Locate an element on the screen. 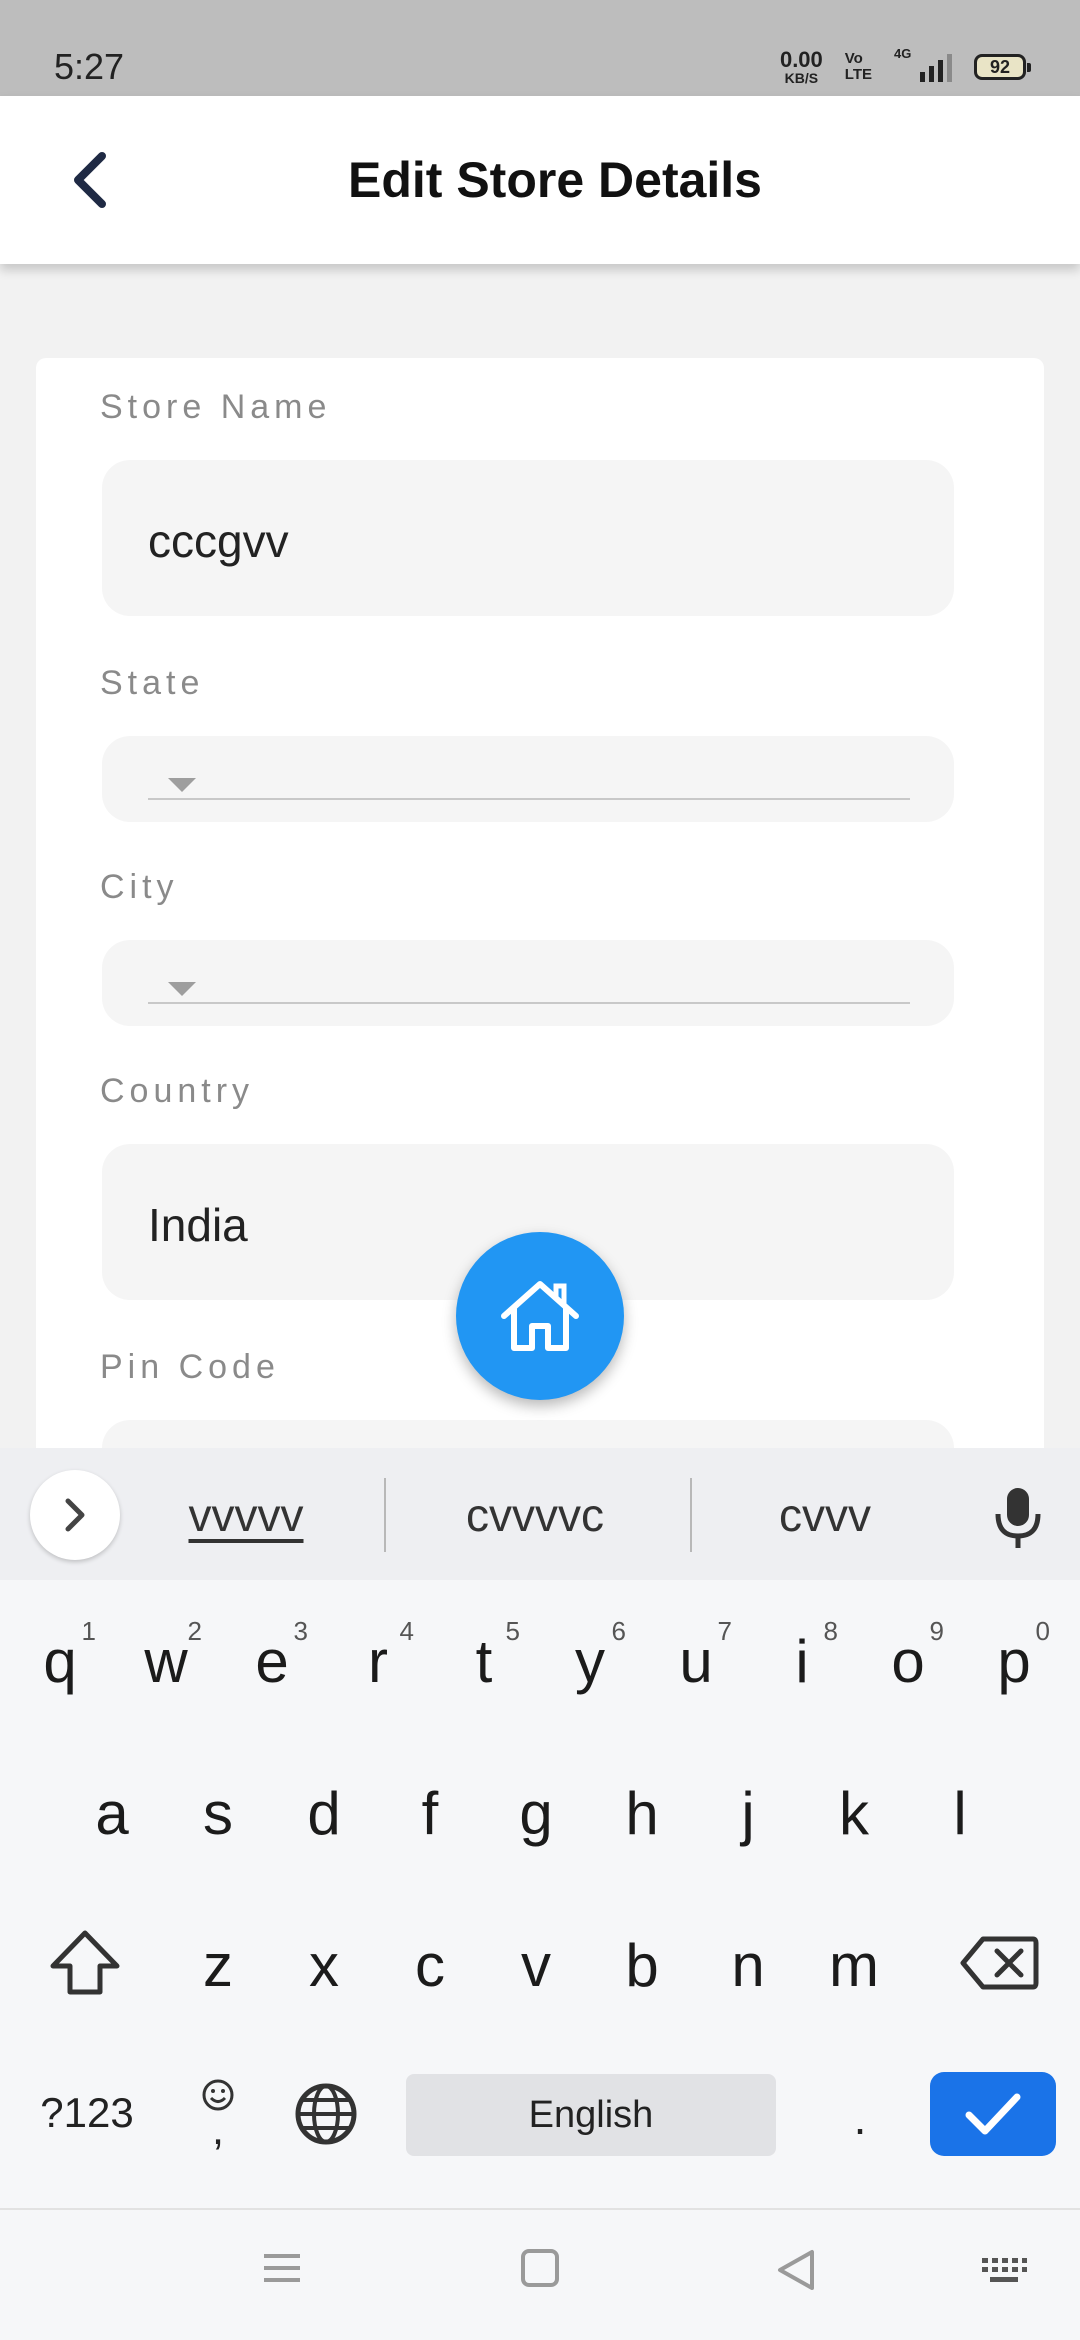  key-t: t5 is located at coordinates (484, 1661).